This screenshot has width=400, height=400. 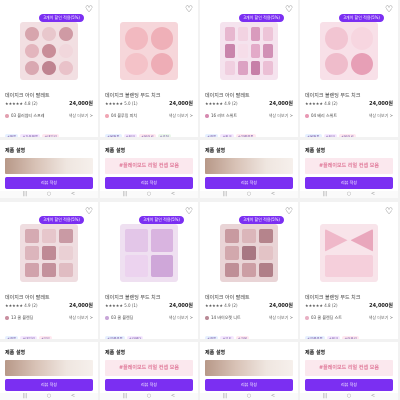 I want to click on divider, so click(x=149, y=340).